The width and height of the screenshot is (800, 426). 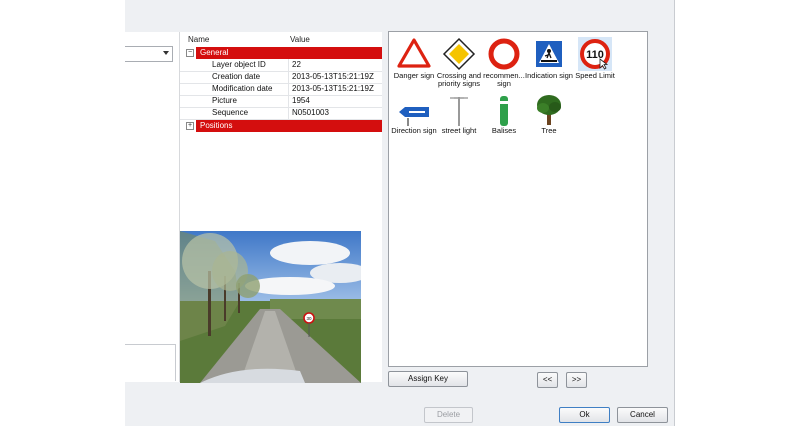 I want to click on property-value: 22, so click(x=296, y=64).